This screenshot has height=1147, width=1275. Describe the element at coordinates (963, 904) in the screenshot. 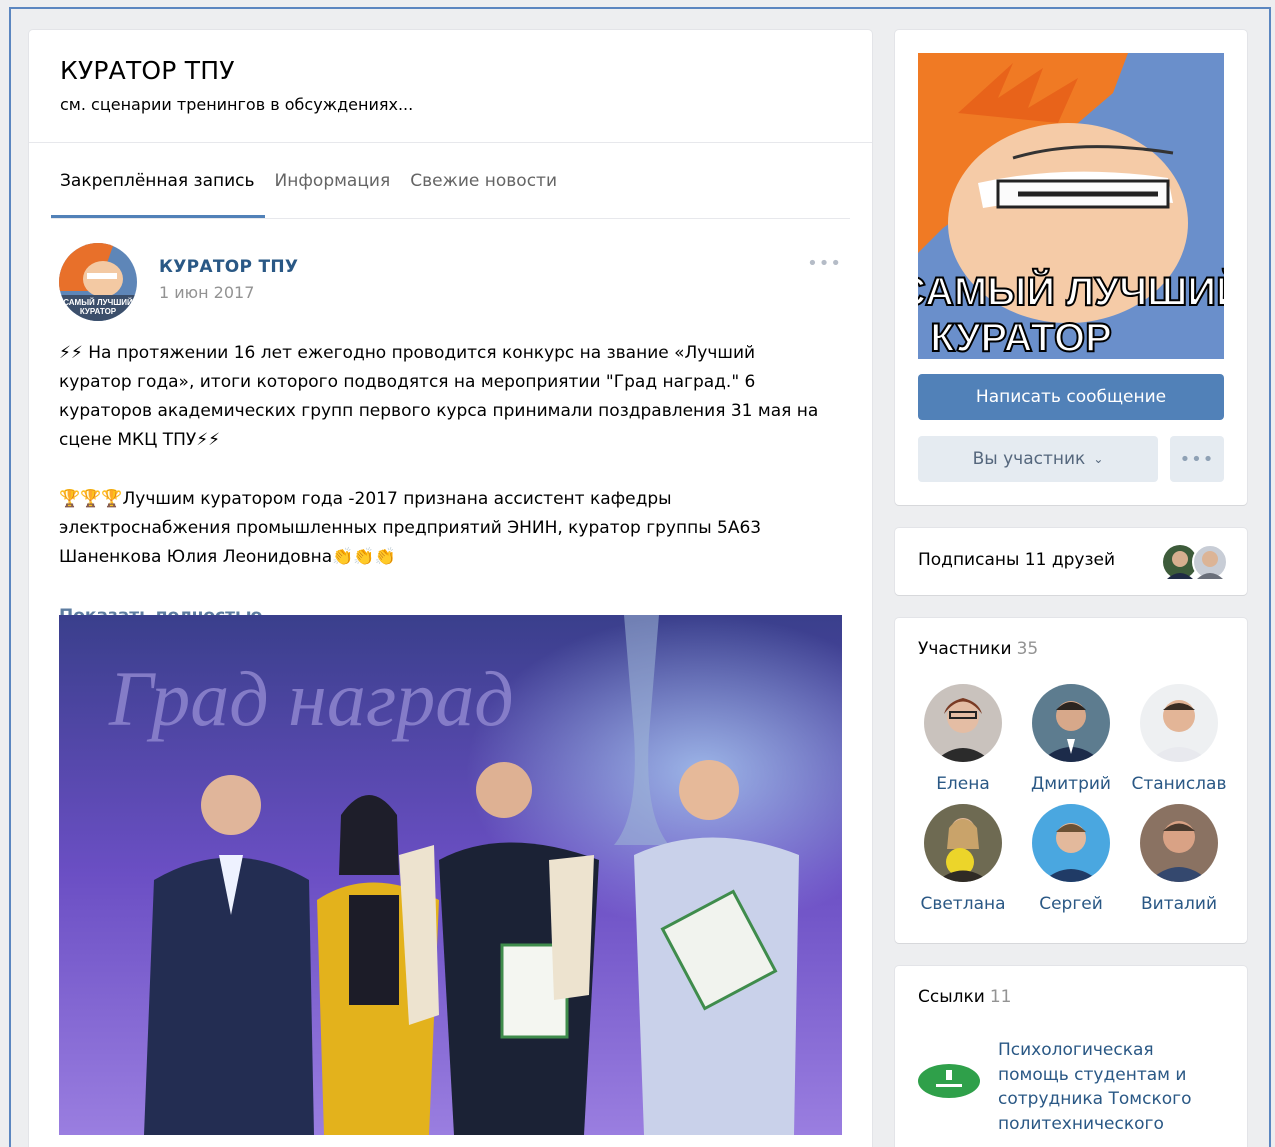

I see `member-name: Светлана` at that location.